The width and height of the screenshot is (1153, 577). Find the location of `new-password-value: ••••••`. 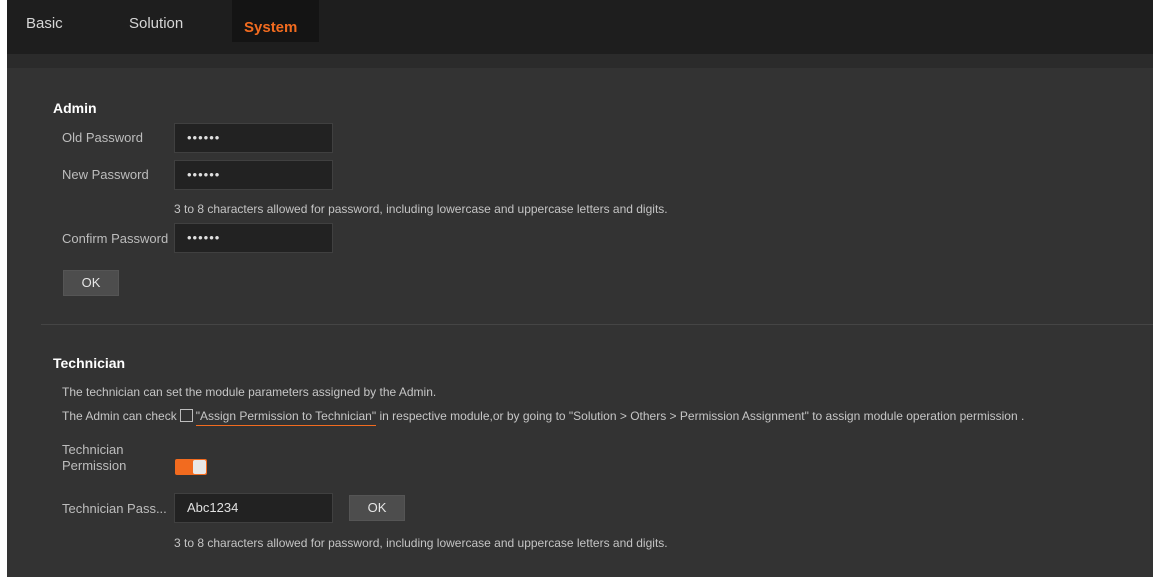

new-password-value: •••••• is located at coordinates (204, 174).